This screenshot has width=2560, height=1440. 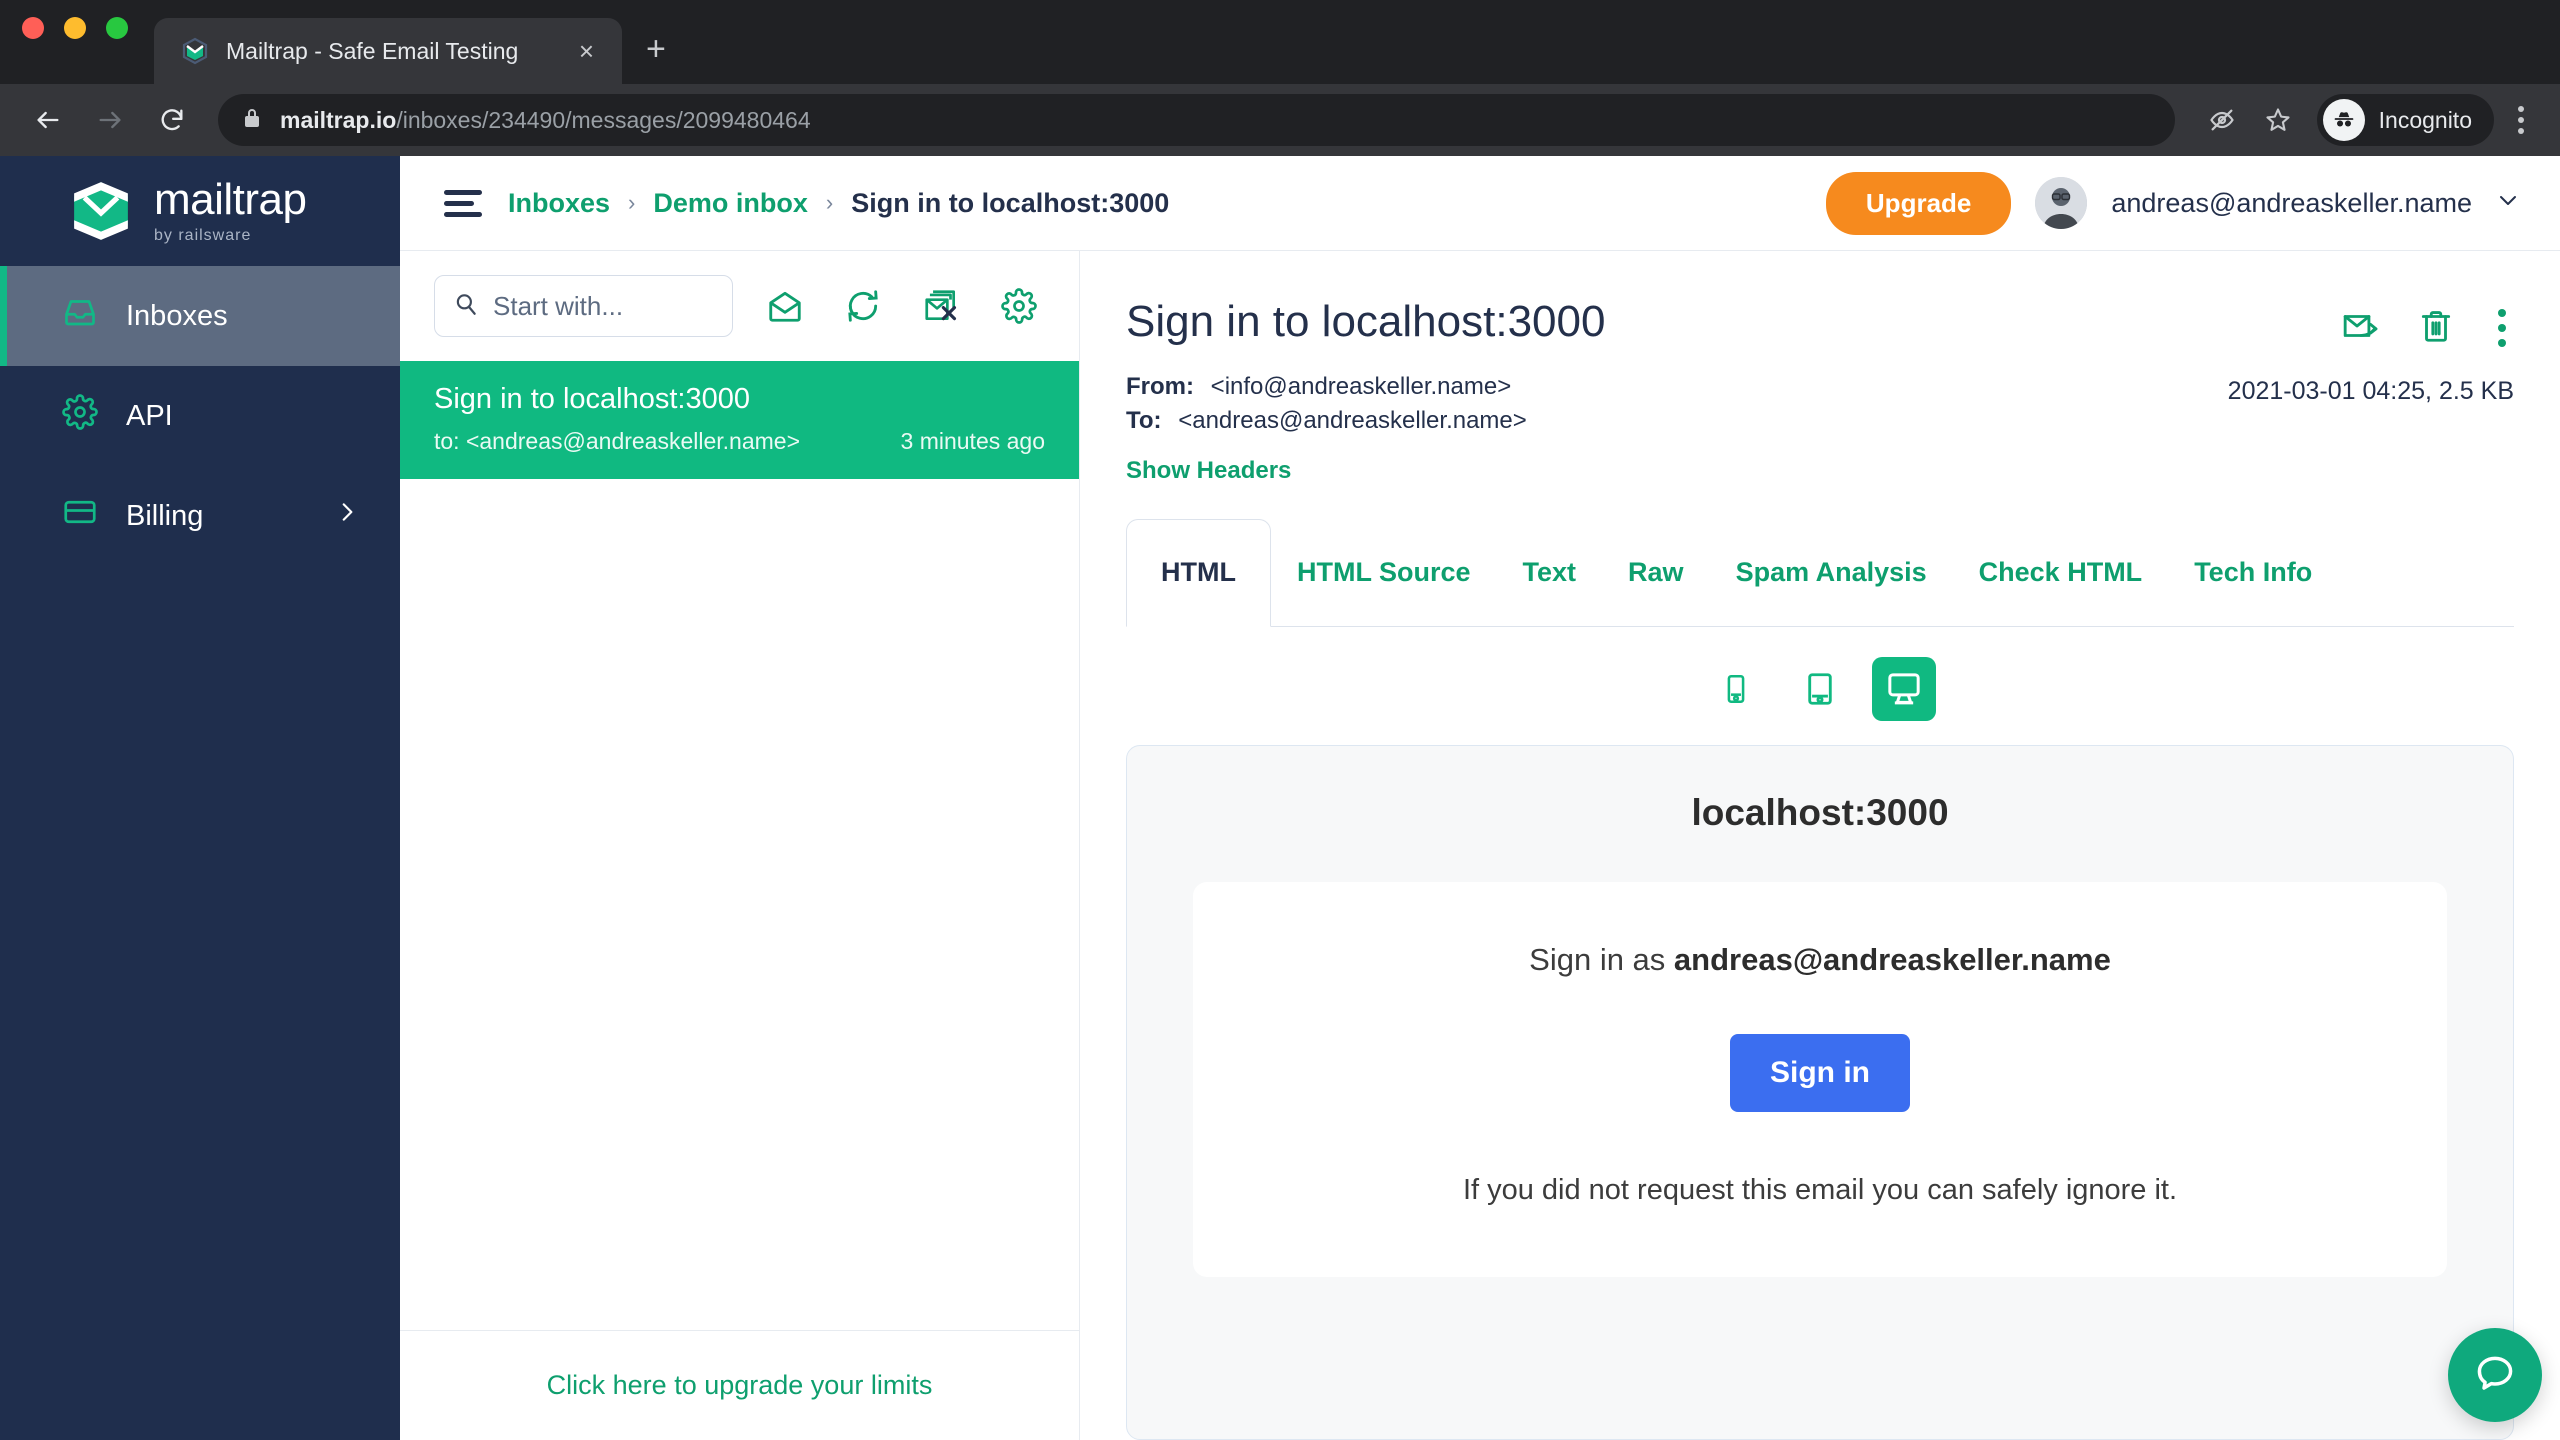 I want to click on email-signin-email: andreas@andreaskeller.name, so click(x=1892, y=959).